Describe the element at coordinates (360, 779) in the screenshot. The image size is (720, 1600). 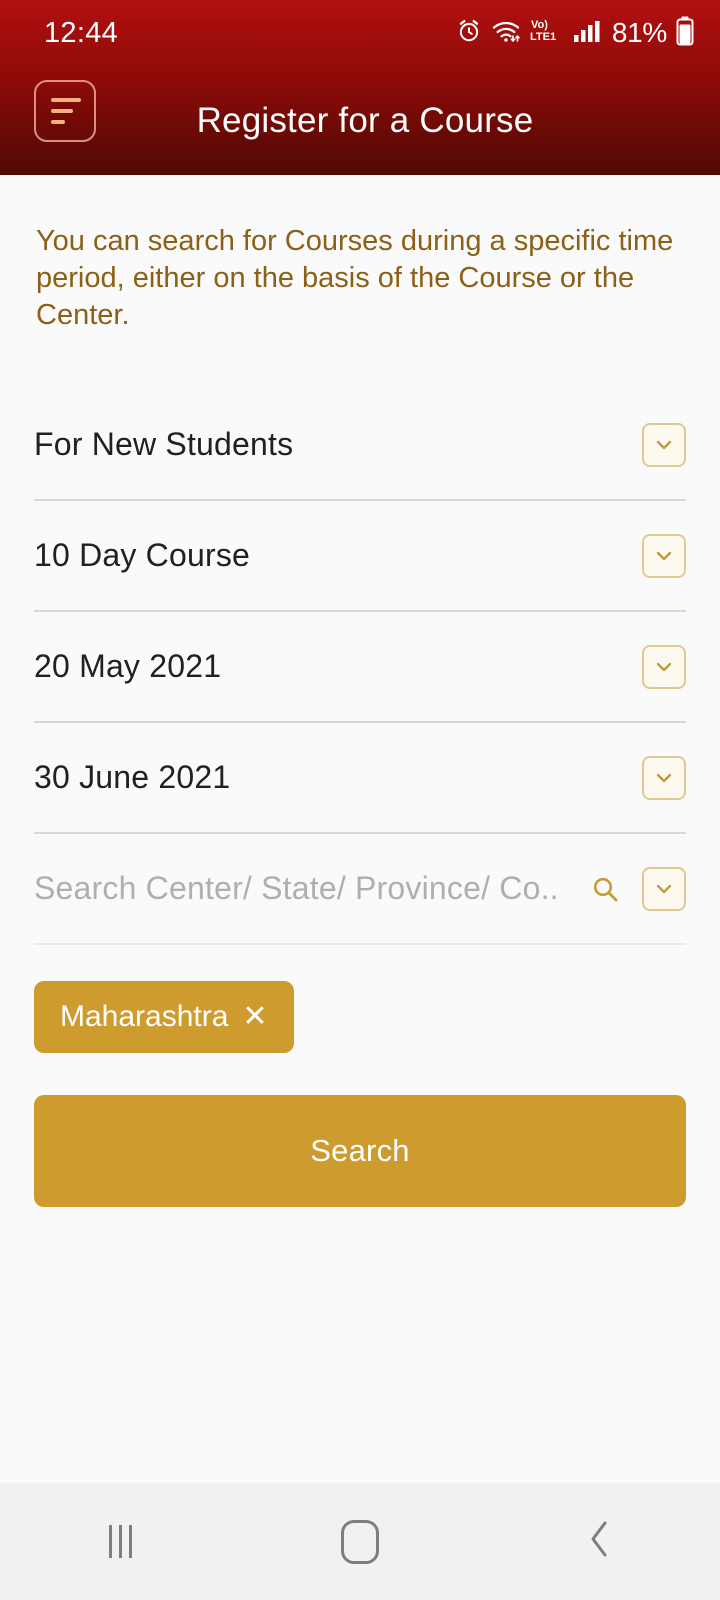
I see `field-row-end-date: 30 June 2021` at that location.